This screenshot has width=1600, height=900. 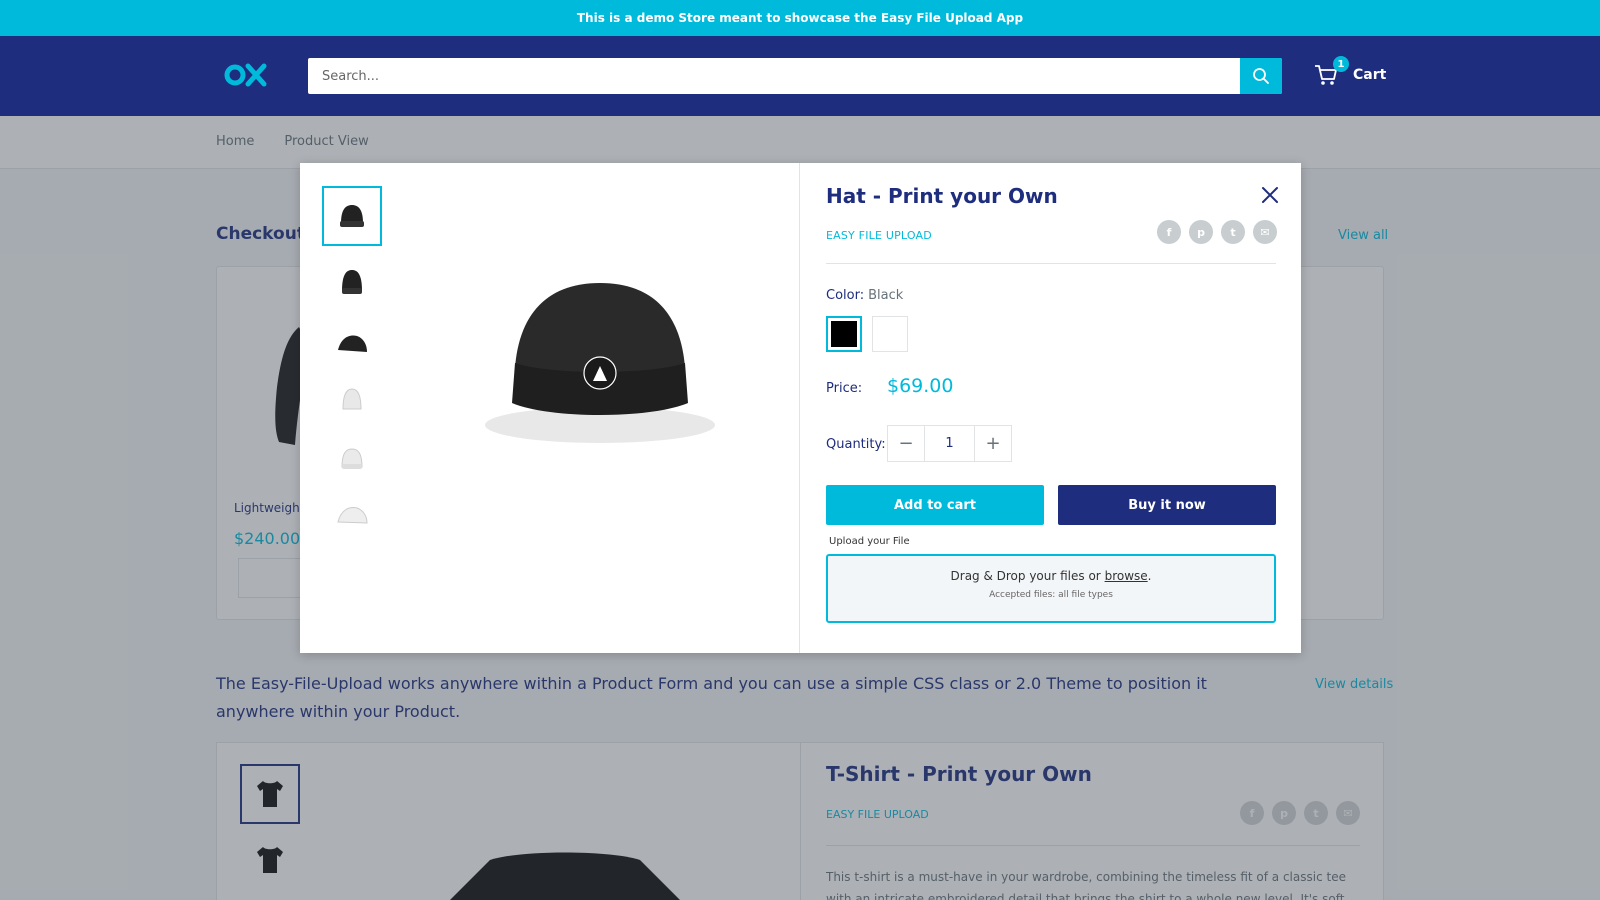 I want to click on pinterest-icon: p, so click(x=1201, y=232).